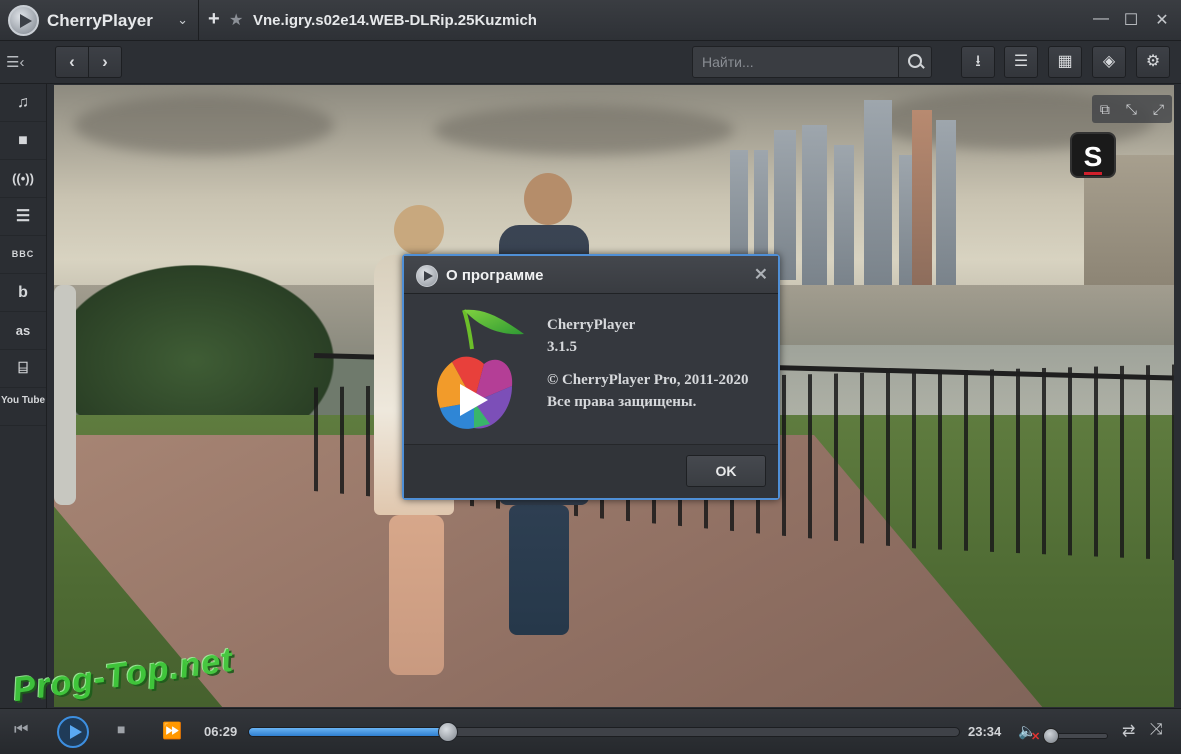 The width and height of the screenshot is (1181, 754). Describe the element at coordinates (23, 217) in the screenshot. I see `tv-guide-icon: ☰` at that location.